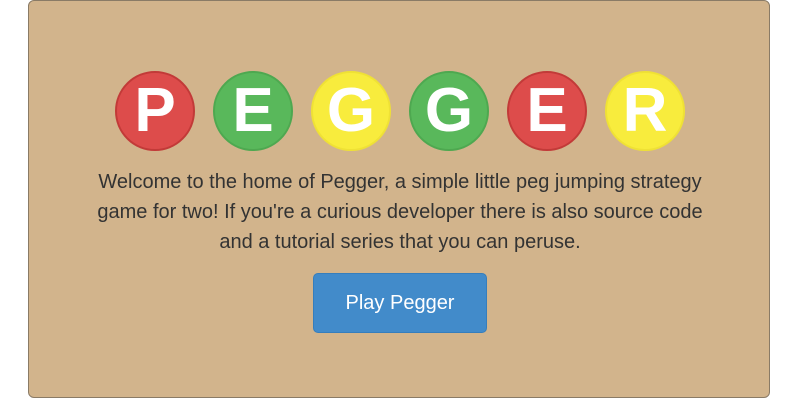 This screenshot has height=400, width=800. I want to click on play-pegger-button: Play Pegger, so click(400, 303).